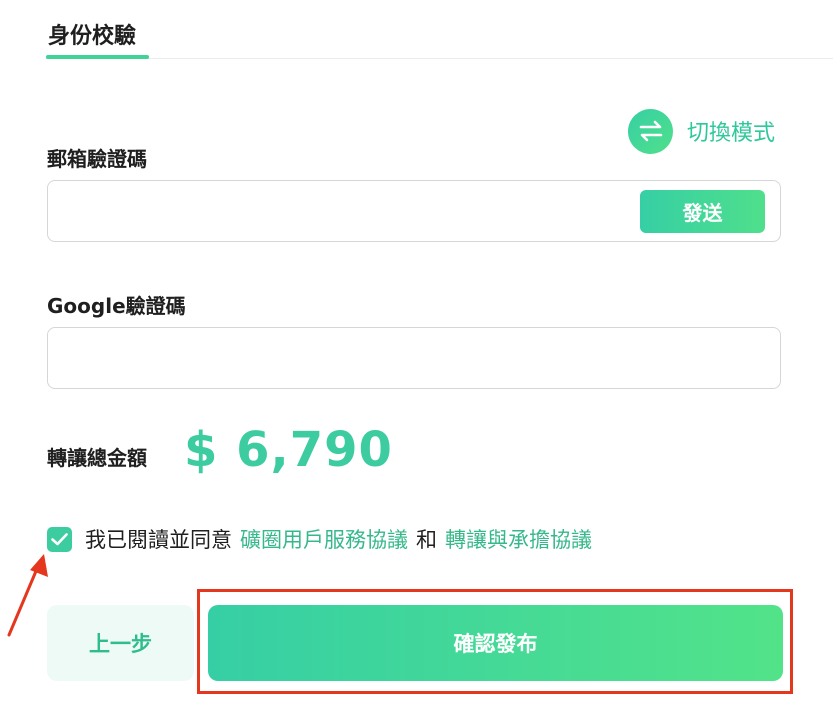 The image size is (833, 709). What do you see at coordinates (120, 643) in the screenshot?
I see `previous-step-button: 上一步` at bounding box center [120, 643].